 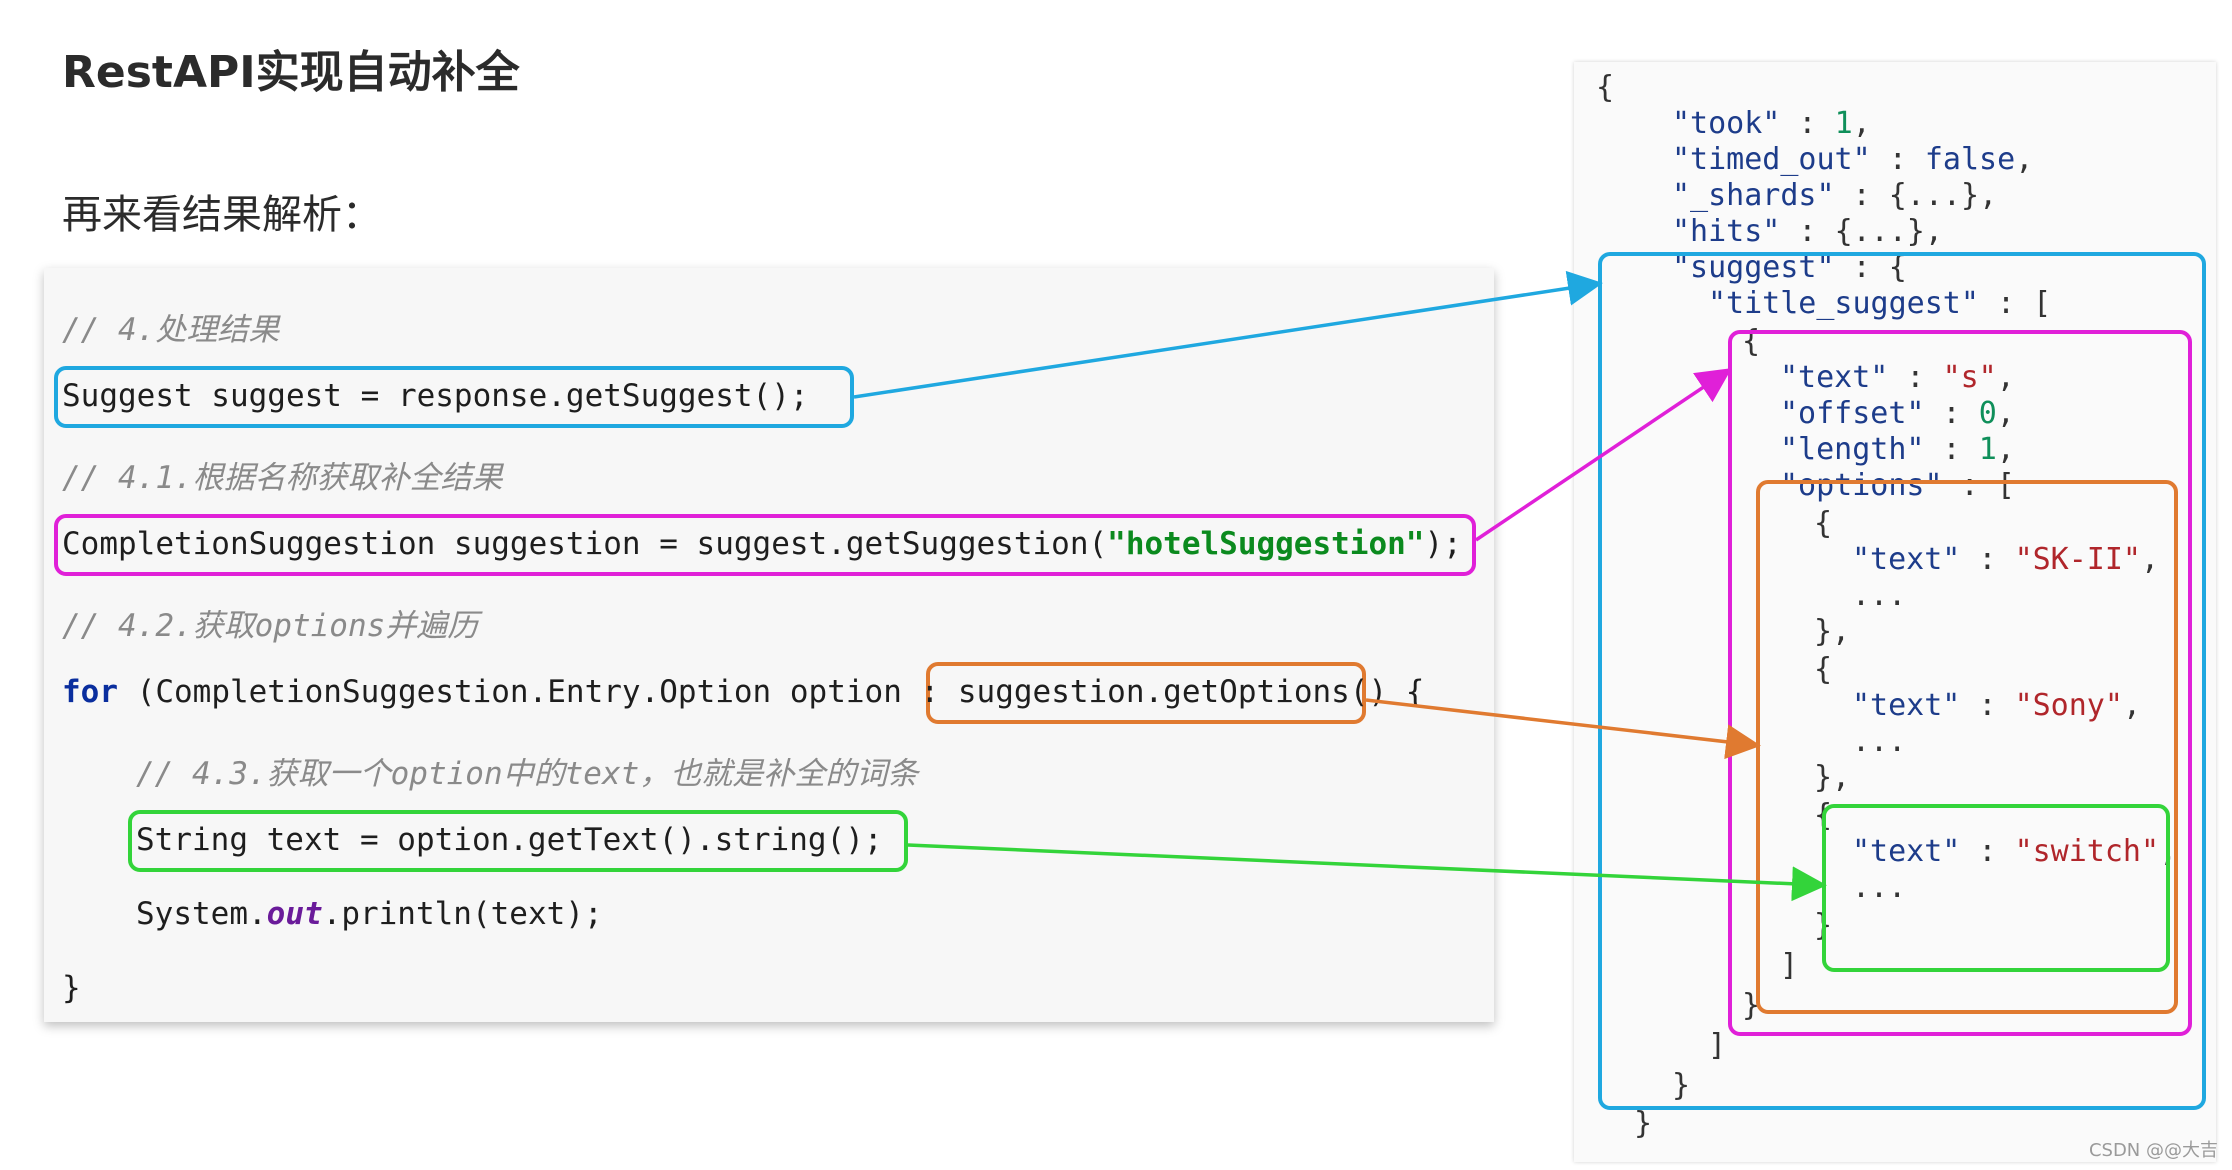 I want to click on code-line-get-suggest: Suggest suggest = response.getSuggest();, so click(x=435, y=396).